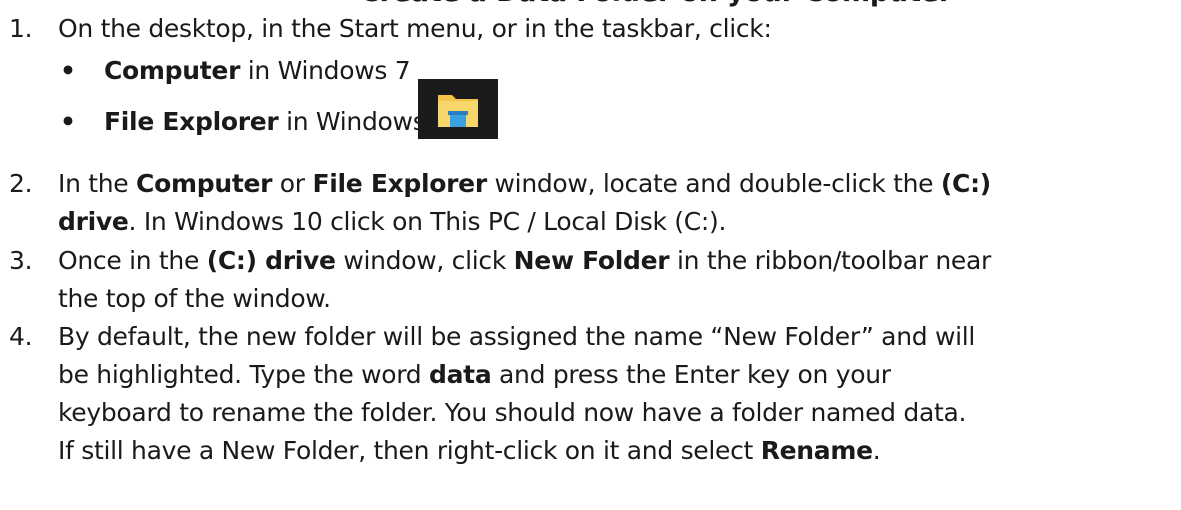  I want to click on text-bold: (C:) drive, so click(271, 260).